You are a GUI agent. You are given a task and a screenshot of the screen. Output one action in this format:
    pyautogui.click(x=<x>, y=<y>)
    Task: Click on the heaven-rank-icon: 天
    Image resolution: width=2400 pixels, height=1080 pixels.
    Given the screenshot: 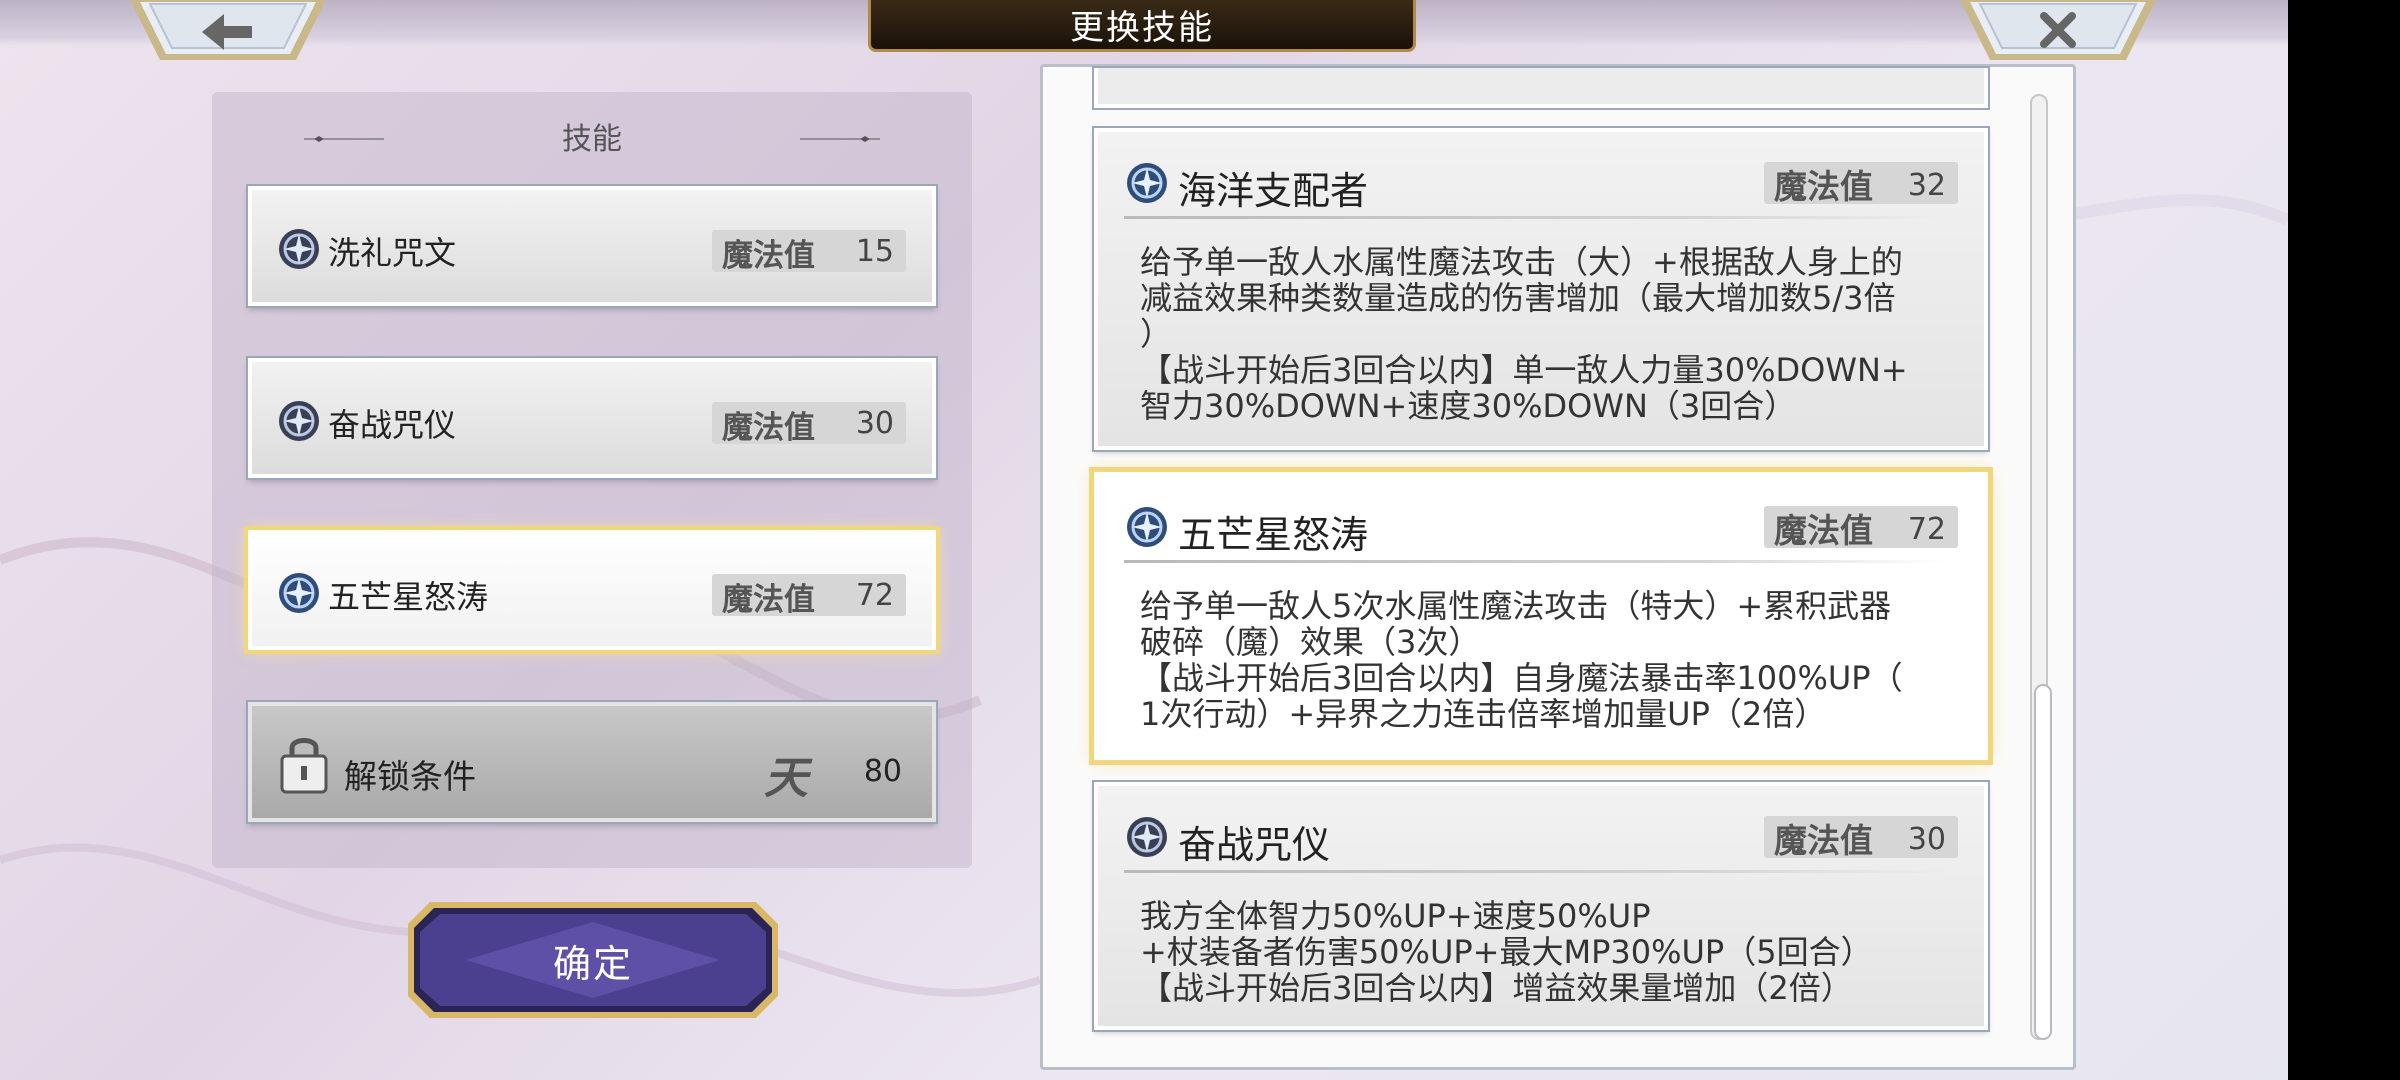 What is the action you would take?
    pyautogui.click(x=786, y=778)
    